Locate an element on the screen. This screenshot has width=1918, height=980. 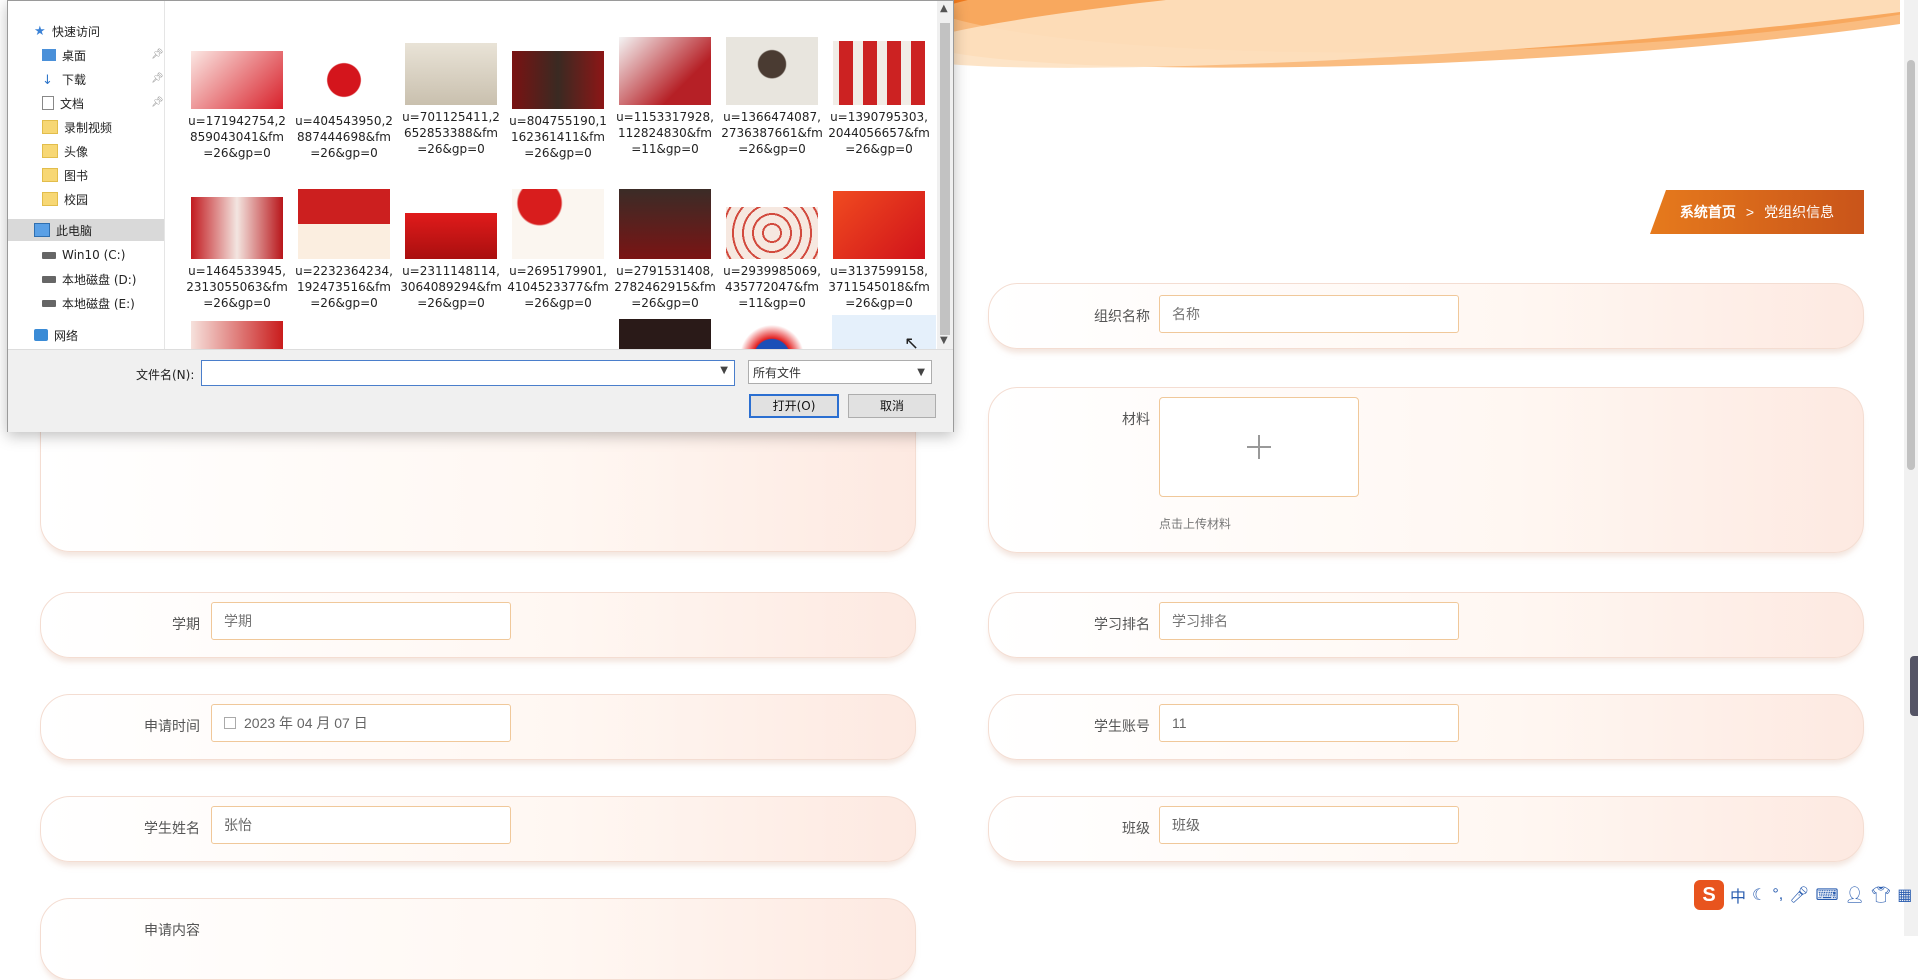
nav-recordings: 录制视频 is located at coordinates (77, 127).